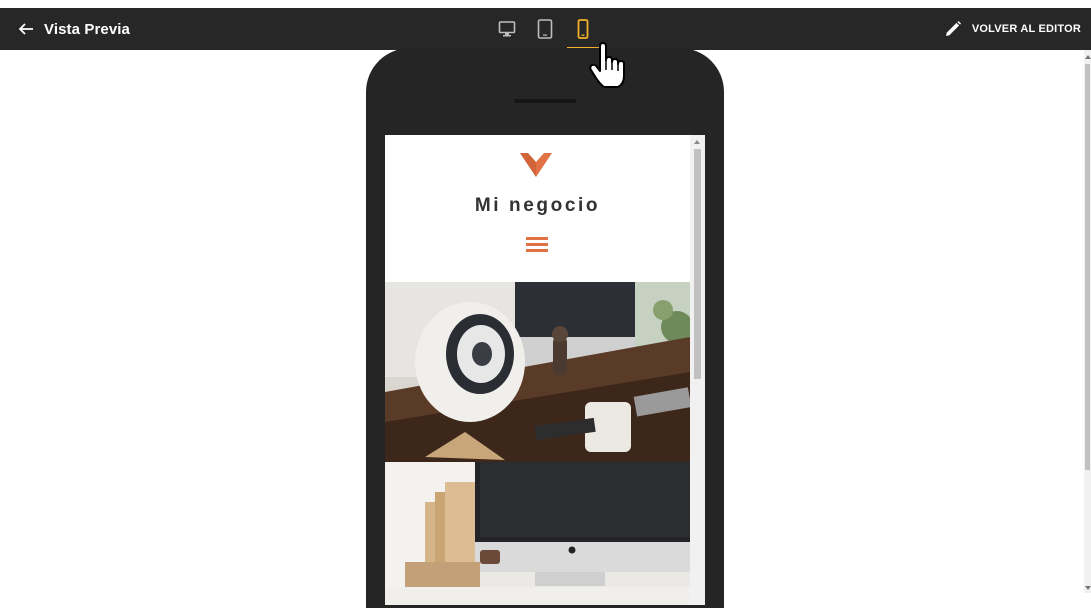 Image resolution: width=1091 pixels, height=608 pixels. I want to click on site-header: Mi negocio, so click(537, 208).